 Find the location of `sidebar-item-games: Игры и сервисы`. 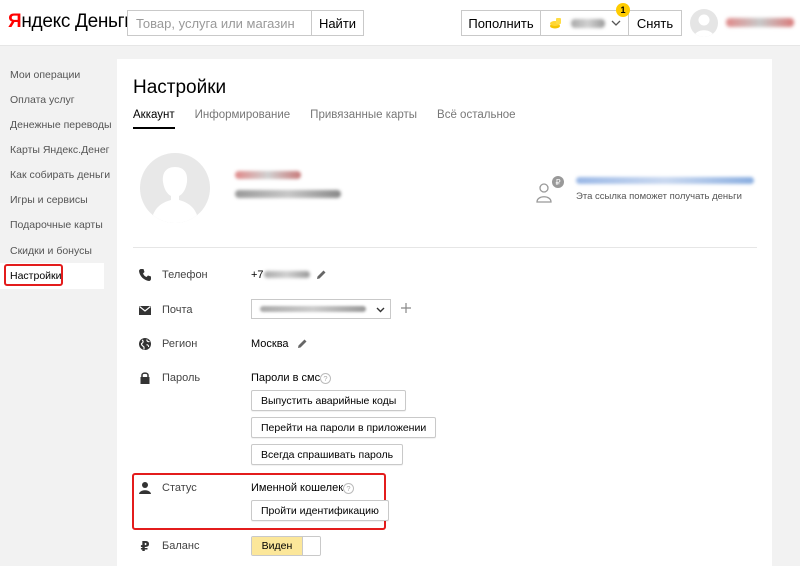

sidebar-item-games: Игры и сервисы is located at coordinates (49, 200).